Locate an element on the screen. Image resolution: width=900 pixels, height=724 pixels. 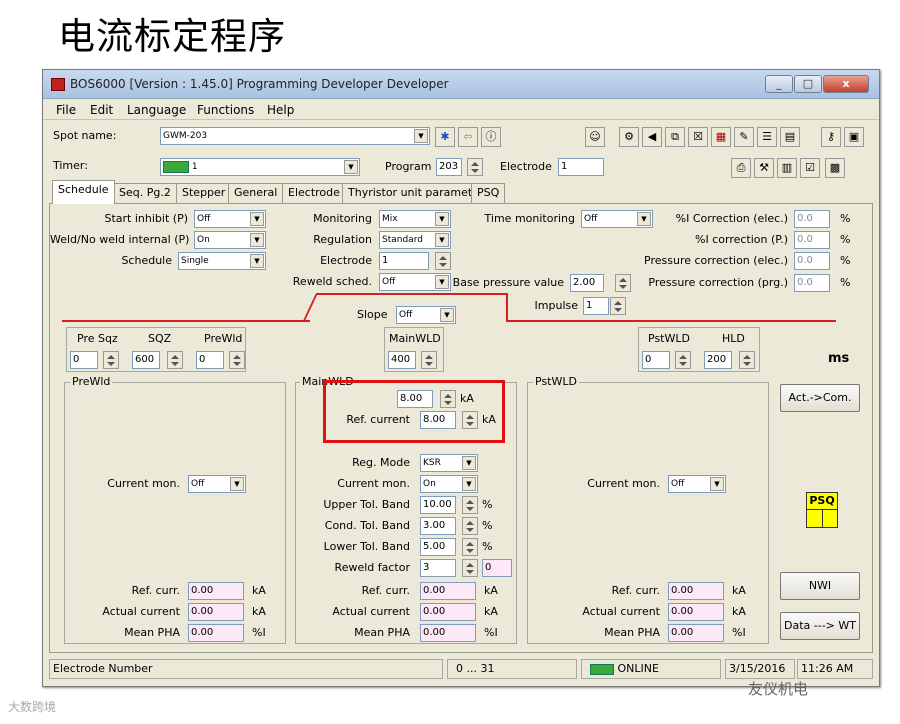
corr-p-field: 0.0 is located at coordinates (812, 240).